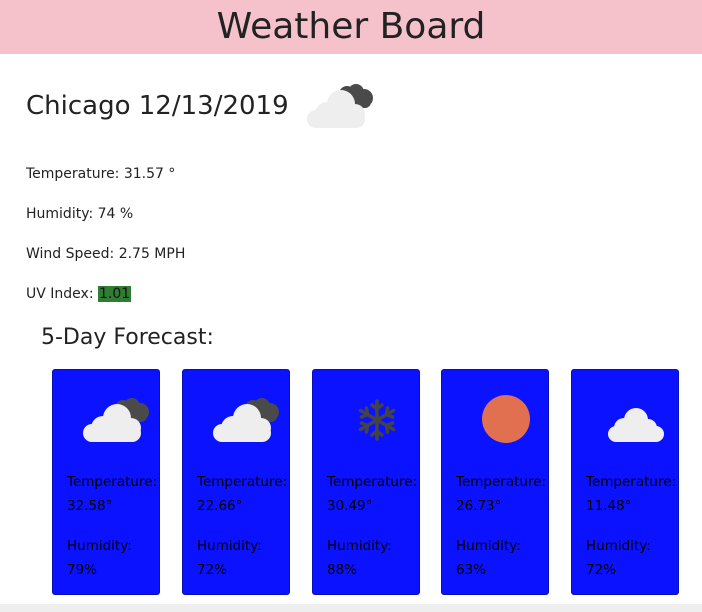 This screenshot has height=612, width=702. I want to click on header-bar: Weather Board, so click(351, 27).